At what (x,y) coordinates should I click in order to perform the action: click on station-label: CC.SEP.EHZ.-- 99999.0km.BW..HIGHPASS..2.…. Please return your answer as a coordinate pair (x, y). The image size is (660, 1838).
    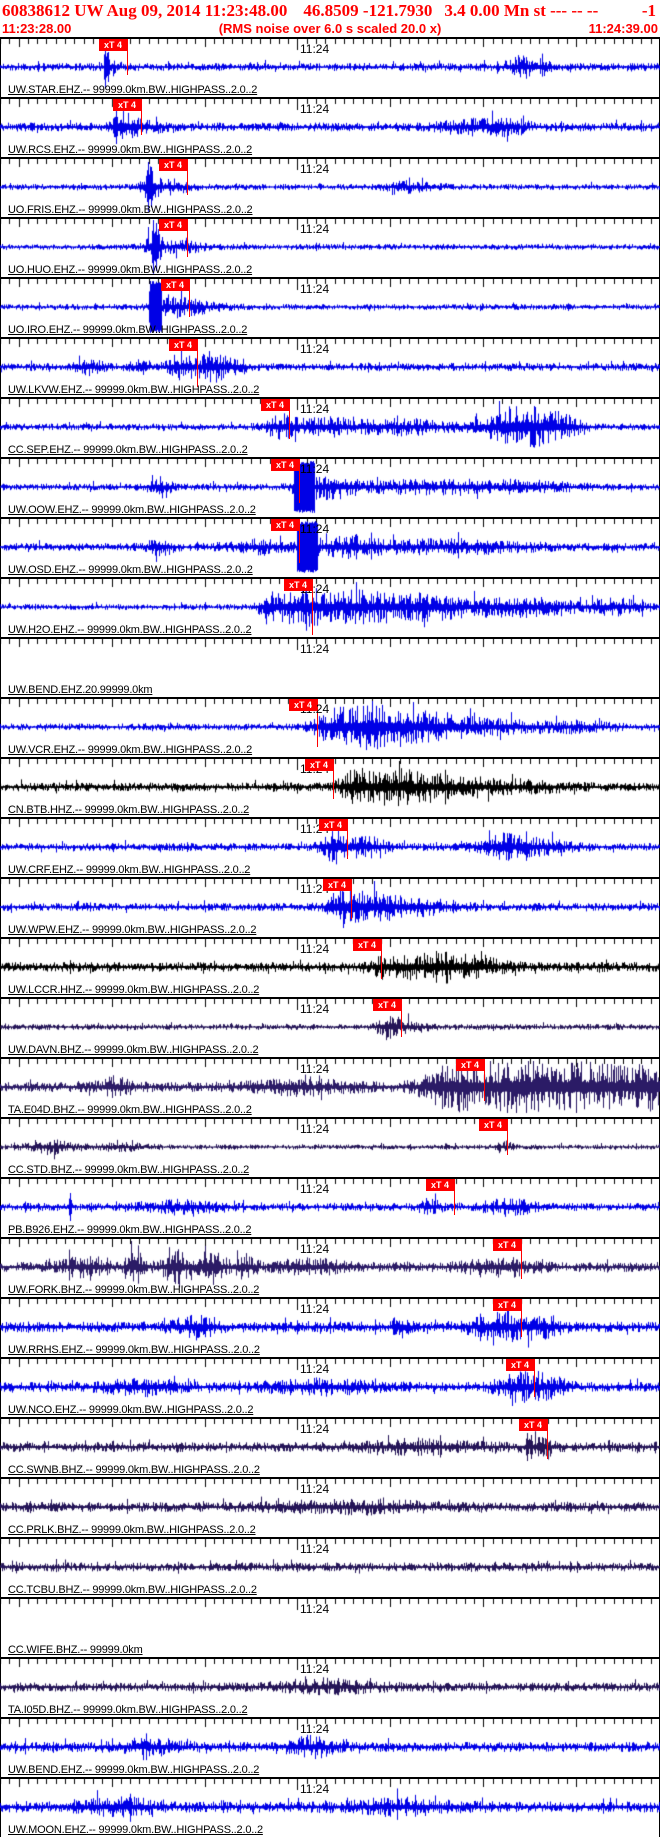
    Looking at the image, I should click on (128, 450).